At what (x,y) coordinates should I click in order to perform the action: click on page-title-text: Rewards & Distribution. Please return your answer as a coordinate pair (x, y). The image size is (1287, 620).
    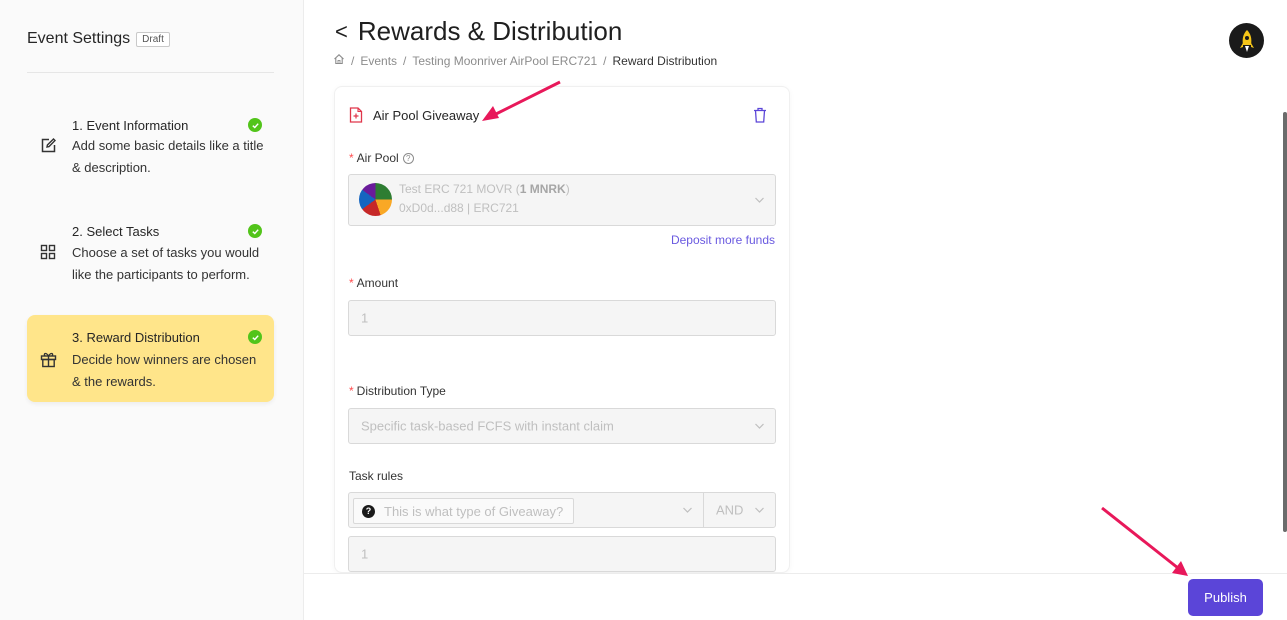
    Looking at the image, I should click on (490, 31).